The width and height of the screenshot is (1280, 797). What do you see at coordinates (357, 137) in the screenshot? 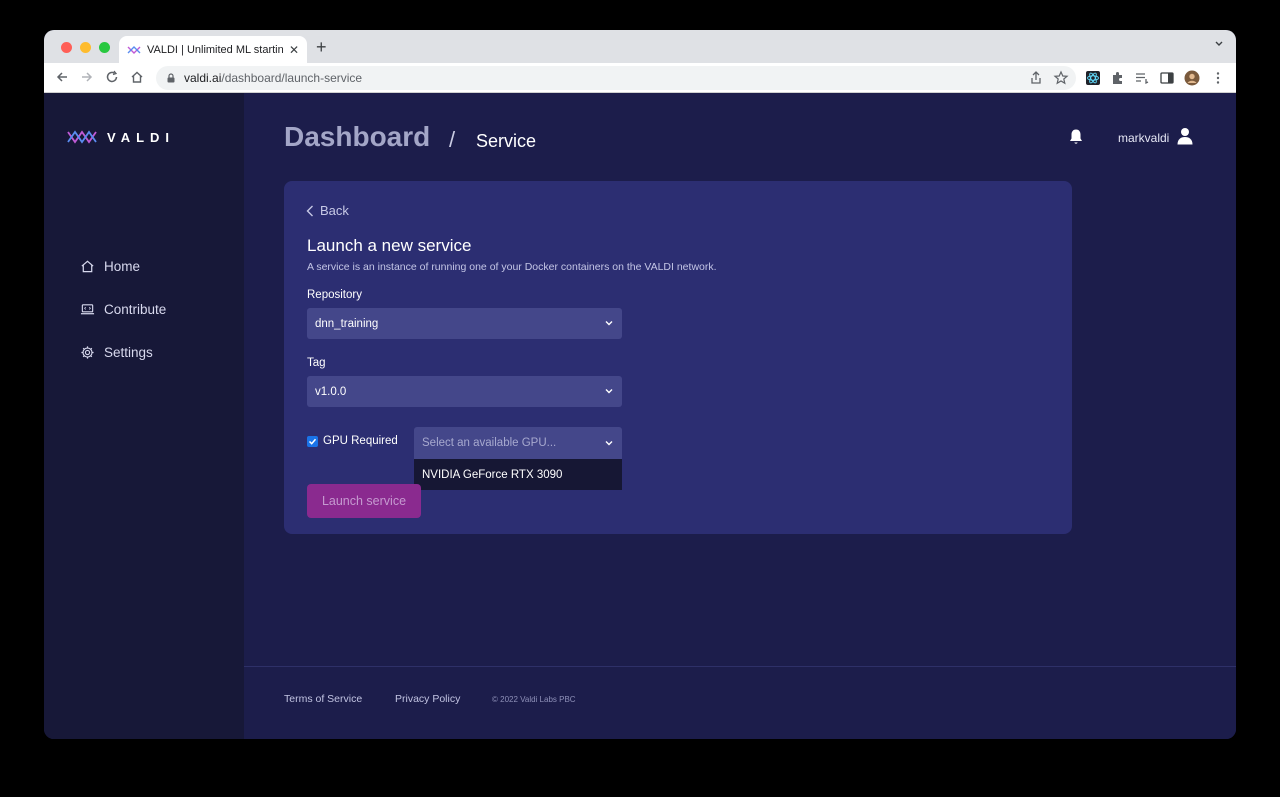
I see `page-title: Dashboard` at bounding box center [357, 137].